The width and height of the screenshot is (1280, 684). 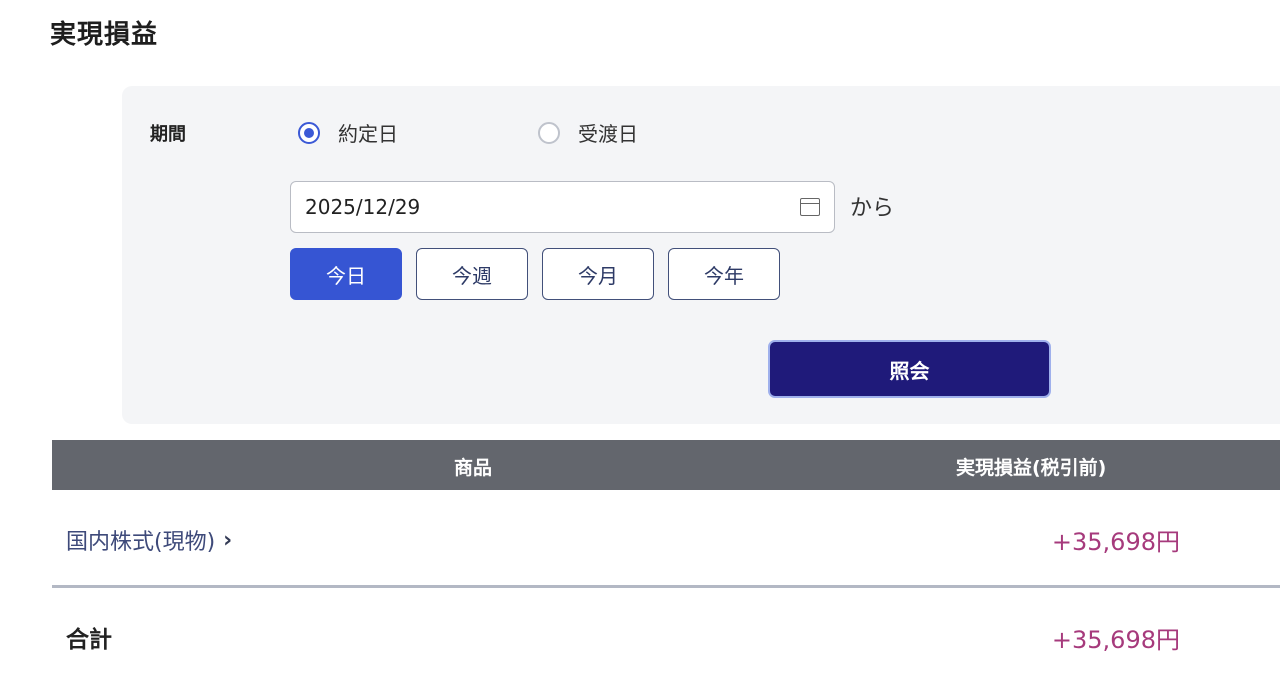 What do you see at coordinates (666, 636) in the screenshot?
I see `total-row: 合計 +35,698円` at bounding box center [666, 636].